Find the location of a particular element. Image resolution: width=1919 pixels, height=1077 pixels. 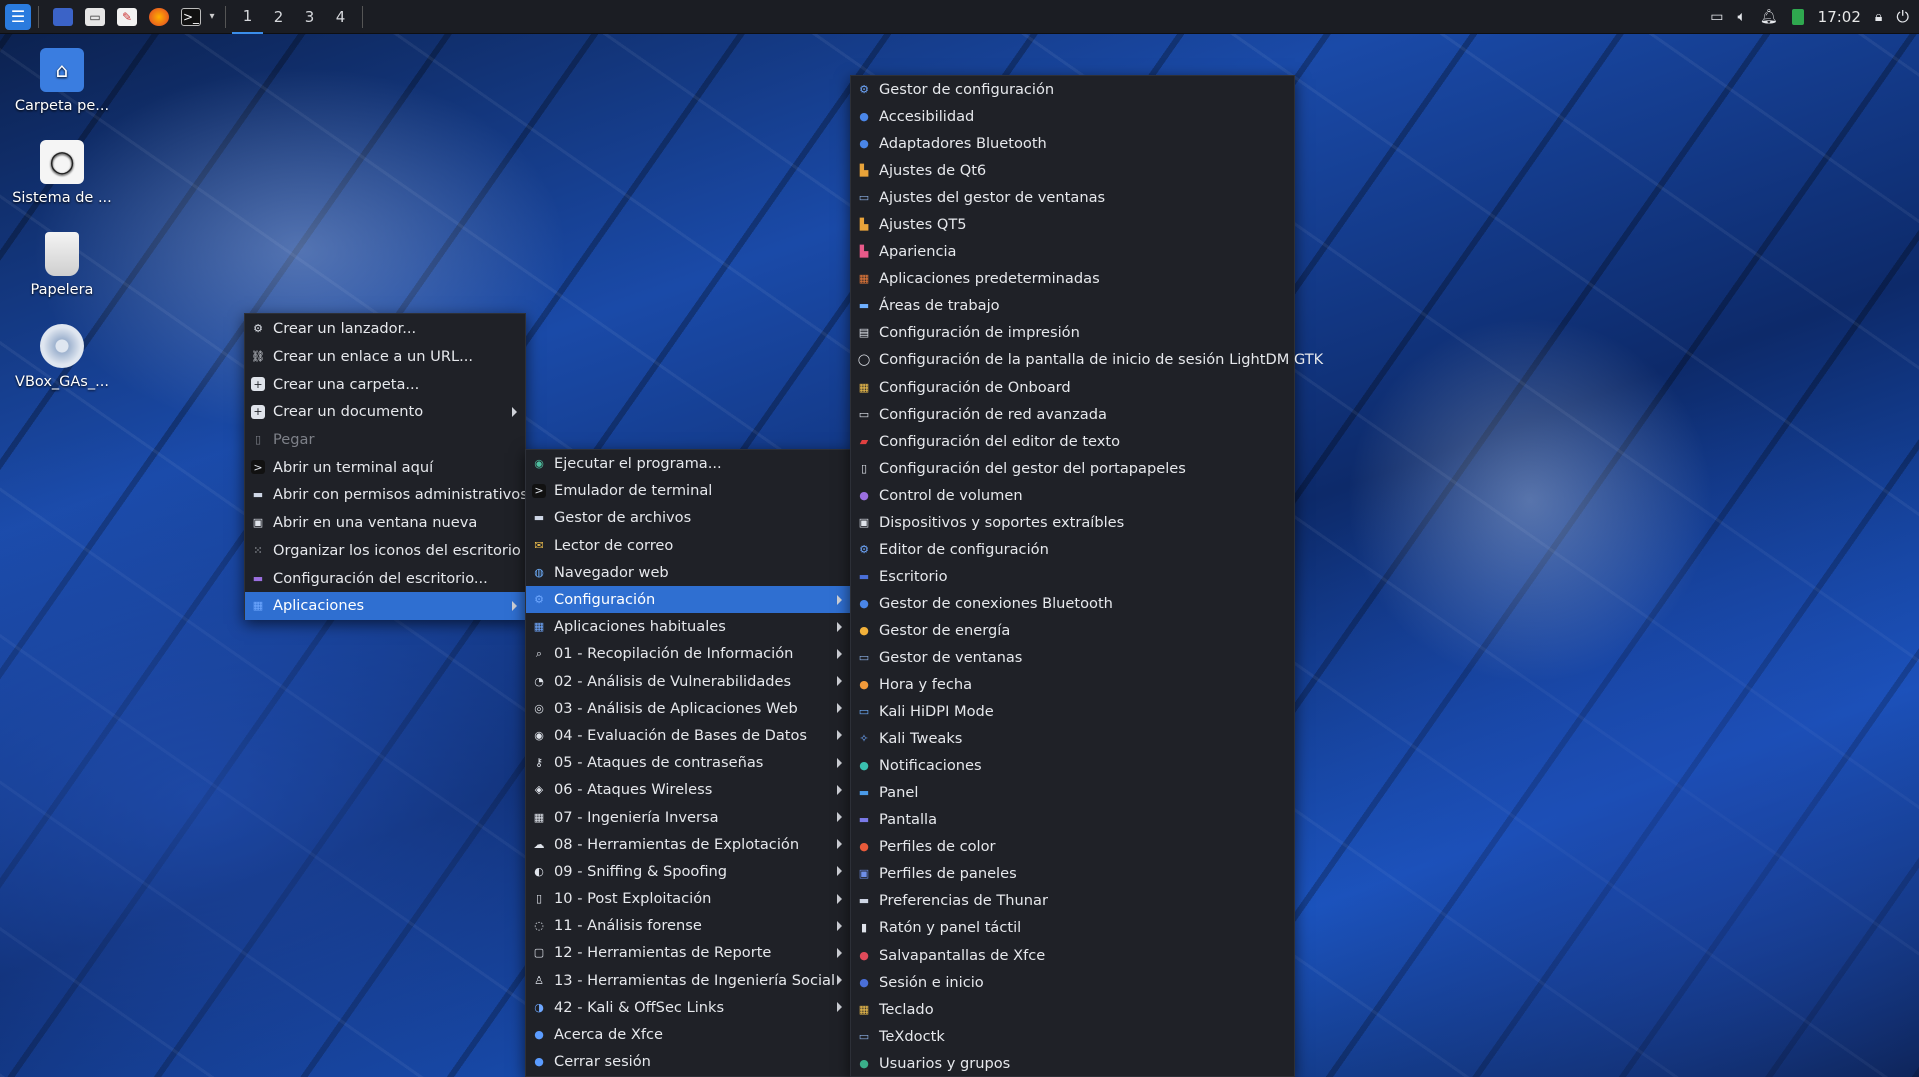

show-desktop-button is located at coordinates (63, 17).